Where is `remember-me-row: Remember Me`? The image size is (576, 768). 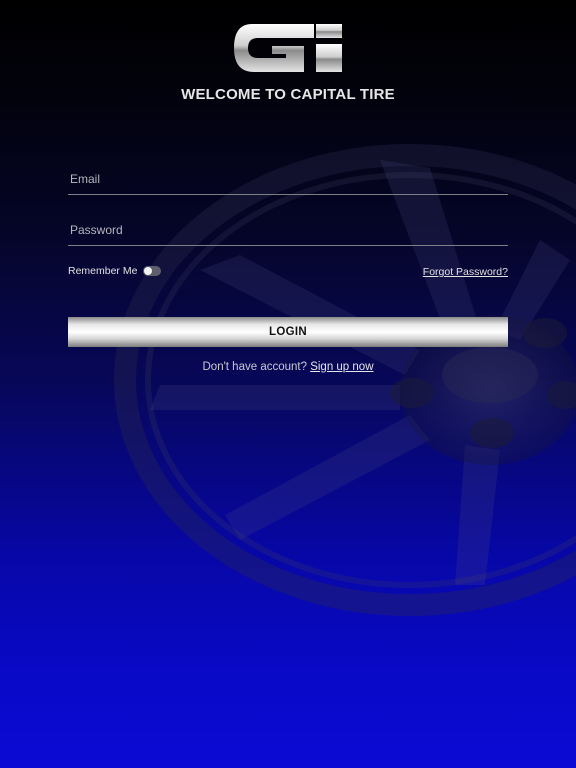
remember-me-row: Remember Me is located at coordinates (115, 271).